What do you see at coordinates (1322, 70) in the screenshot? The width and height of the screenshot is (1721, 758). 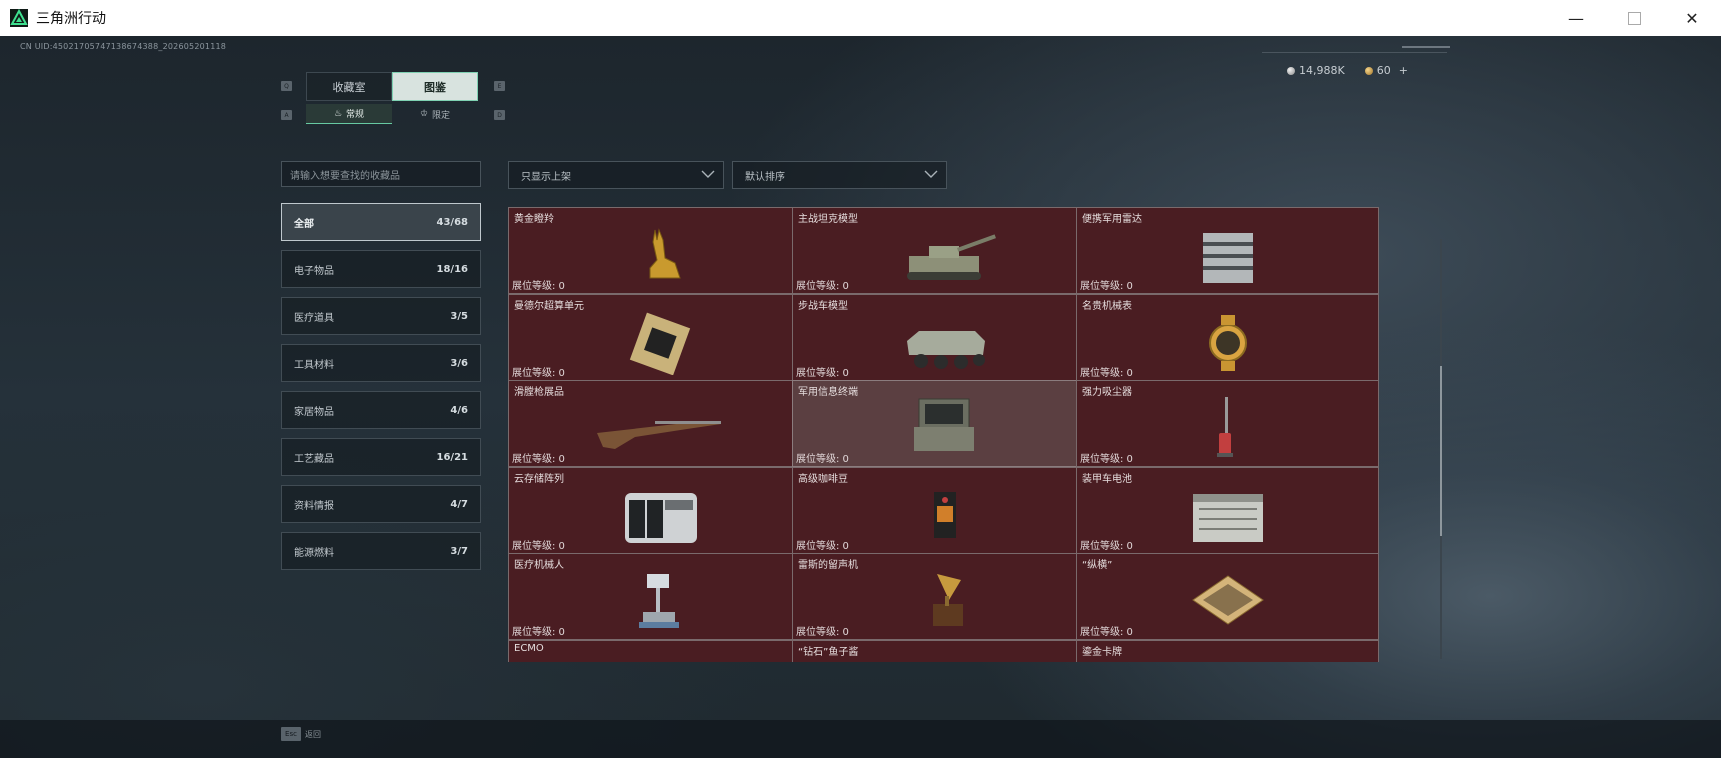 I see `silver-balance: 14,988K` at bounding box center [1322, 70].